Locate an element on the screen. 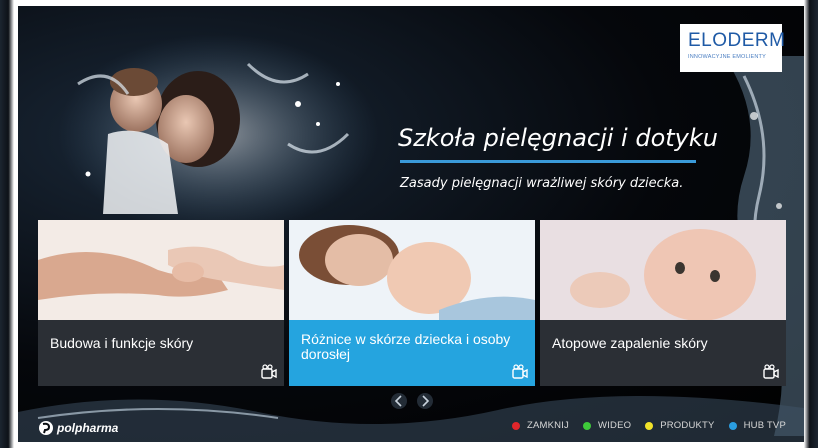  tile-atopowe-zapalenie-skory: Atopowe zapalenie skóry is located at coordinates (663, 303).